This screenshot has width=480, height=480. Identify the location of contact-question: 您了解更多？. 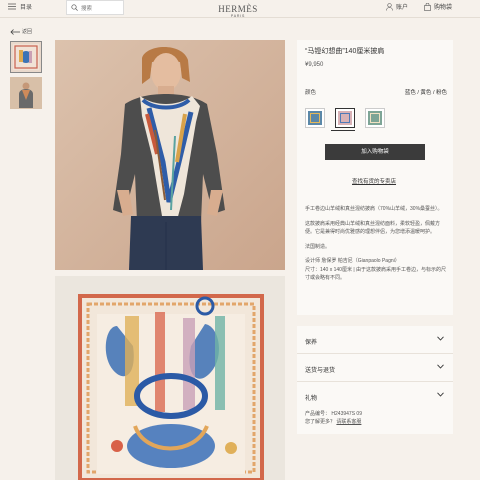
(320, 422).